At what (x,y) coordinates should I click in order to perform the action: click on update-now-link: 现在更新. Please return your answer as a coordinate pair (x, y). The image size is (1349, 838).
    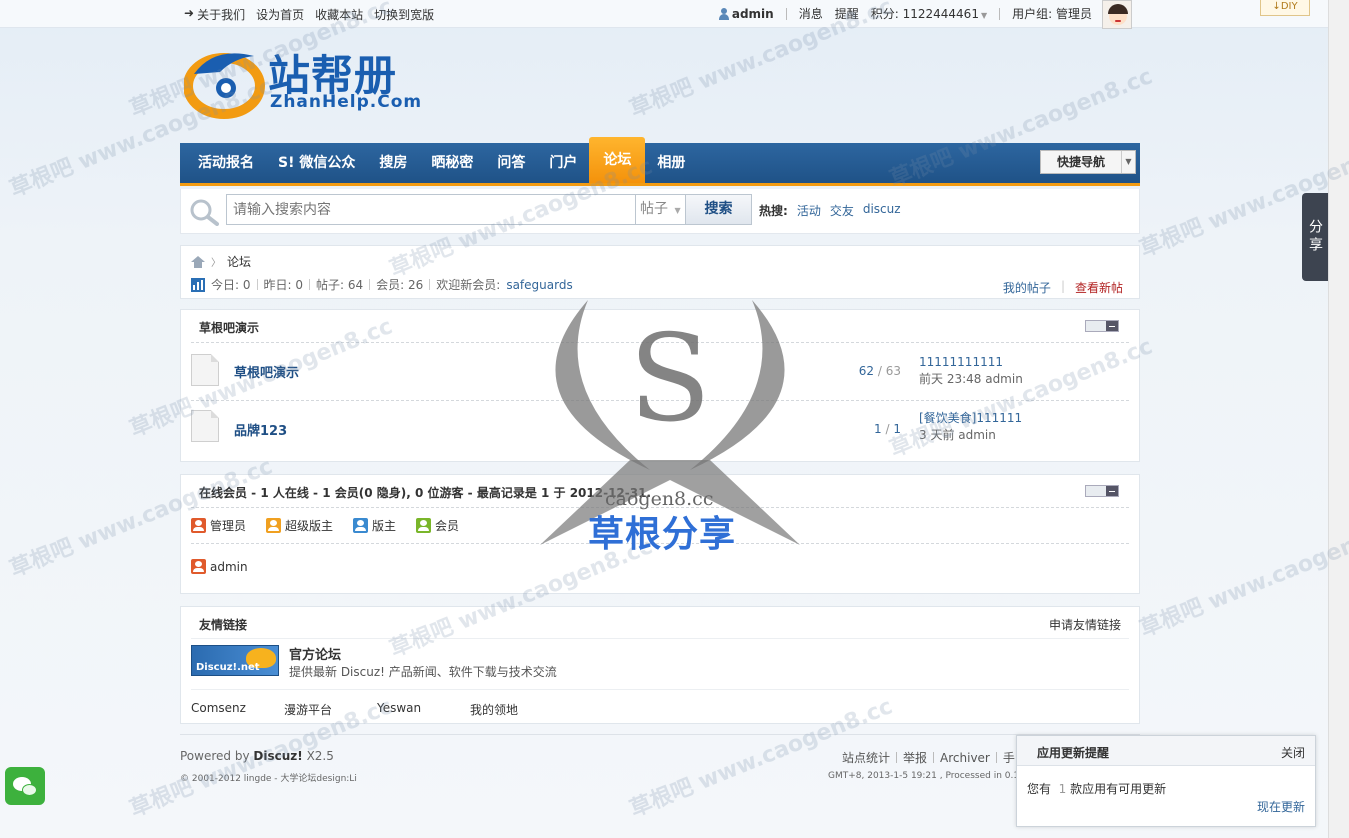
    Looking at the image, I should click on (1281, 806).